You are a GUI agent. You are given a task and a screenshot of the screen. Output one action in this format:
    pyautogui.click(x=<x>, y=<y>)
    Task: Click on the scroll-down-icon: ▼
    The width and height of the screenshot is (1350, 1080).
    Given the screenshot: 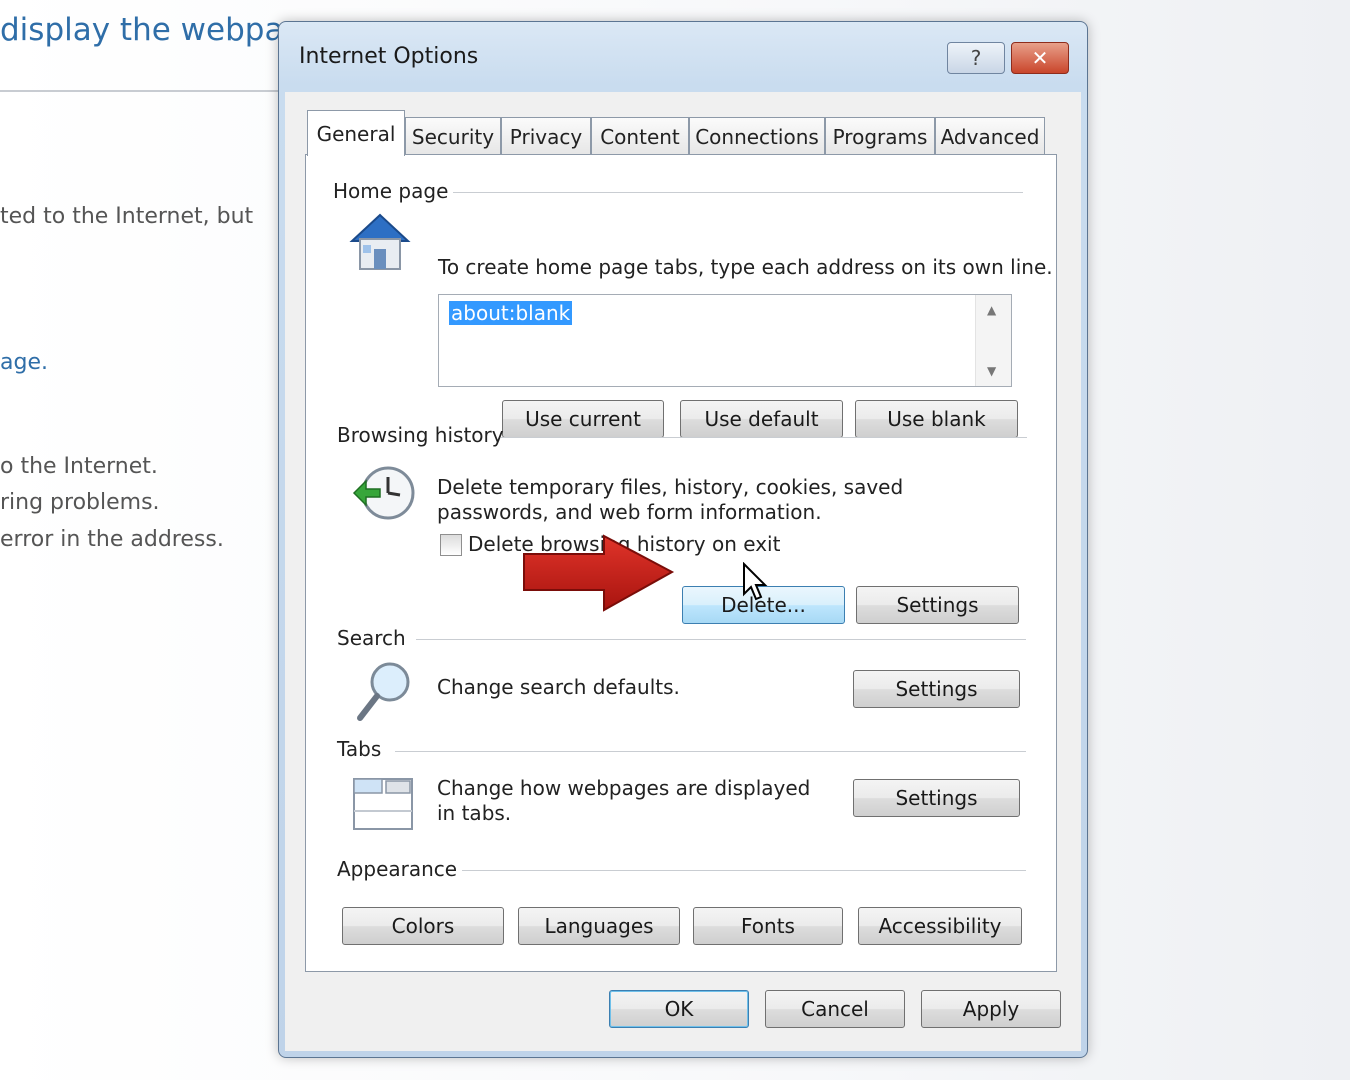 What is the action you would take?
    pyautogui.click(x=991, y=371)
    